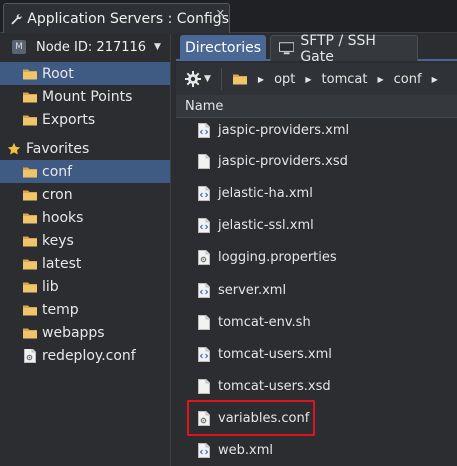 This screenshot has width=457, height=466. I want to click on node-badge-icon: M, so click(19, 47).